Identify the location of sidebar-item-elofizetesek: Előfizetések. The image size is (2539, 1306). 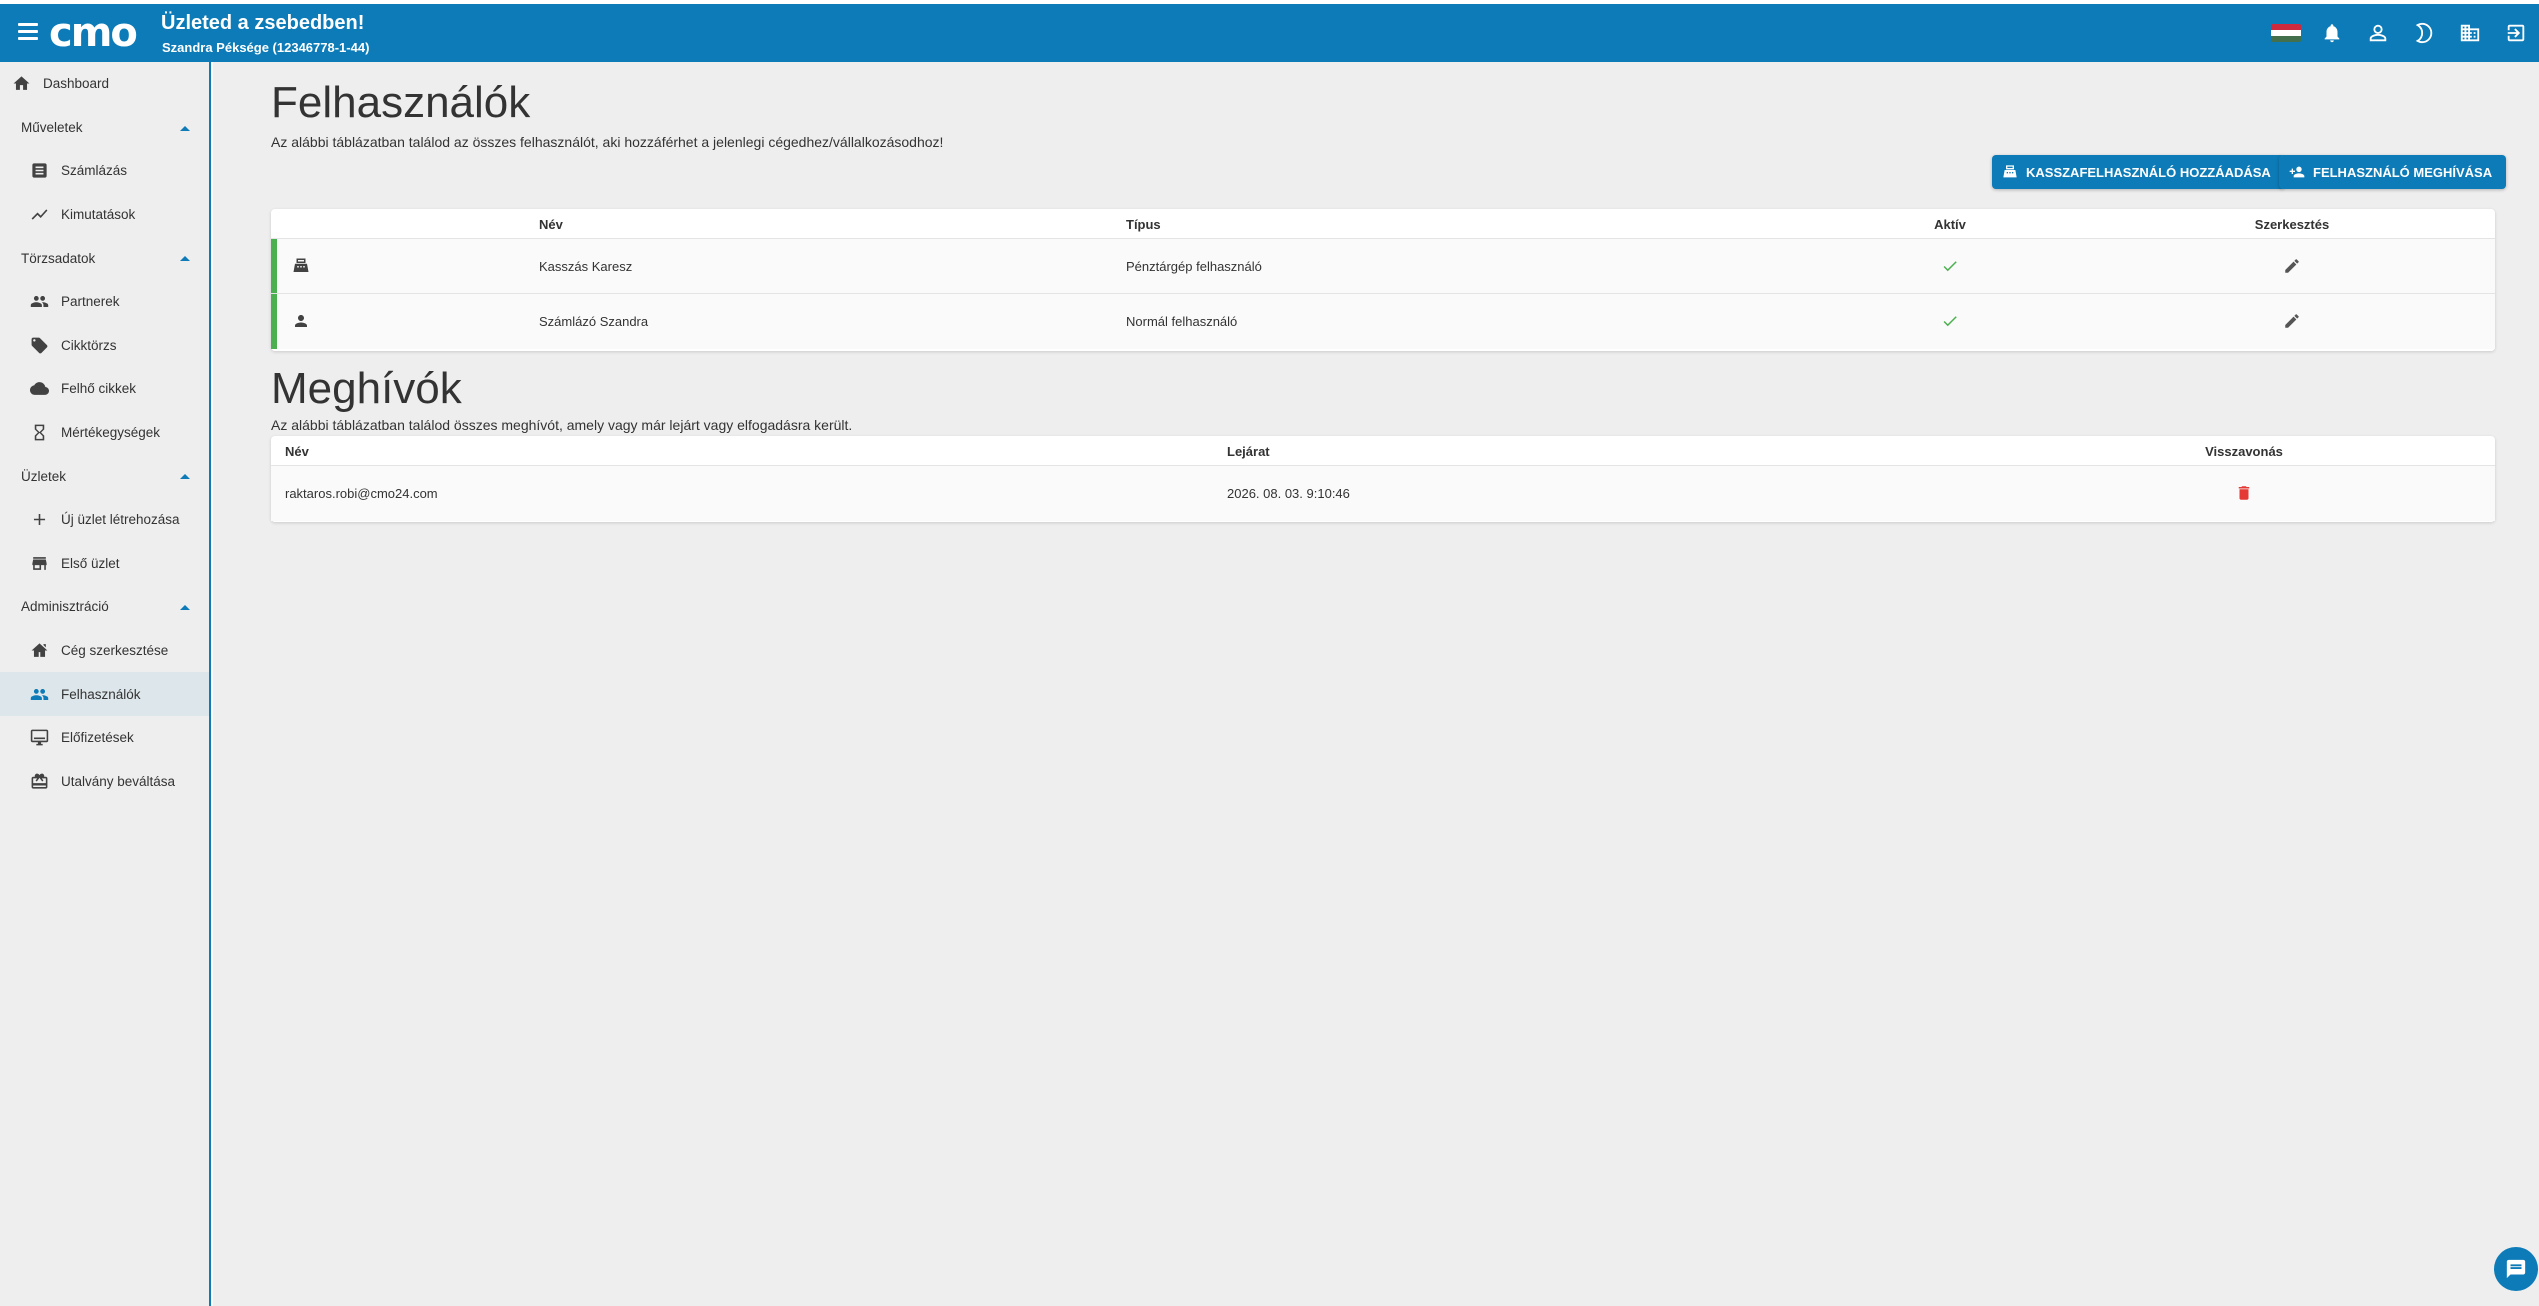
(104, 738).